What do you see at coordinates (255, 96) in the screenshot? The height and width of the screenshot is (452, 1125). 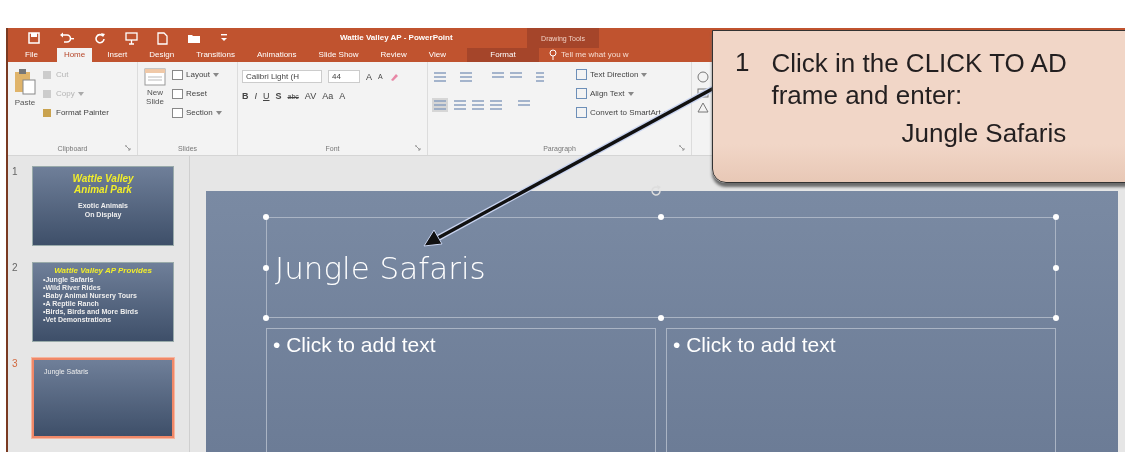 I see `format-button: I` at bounding box center [255, 96].